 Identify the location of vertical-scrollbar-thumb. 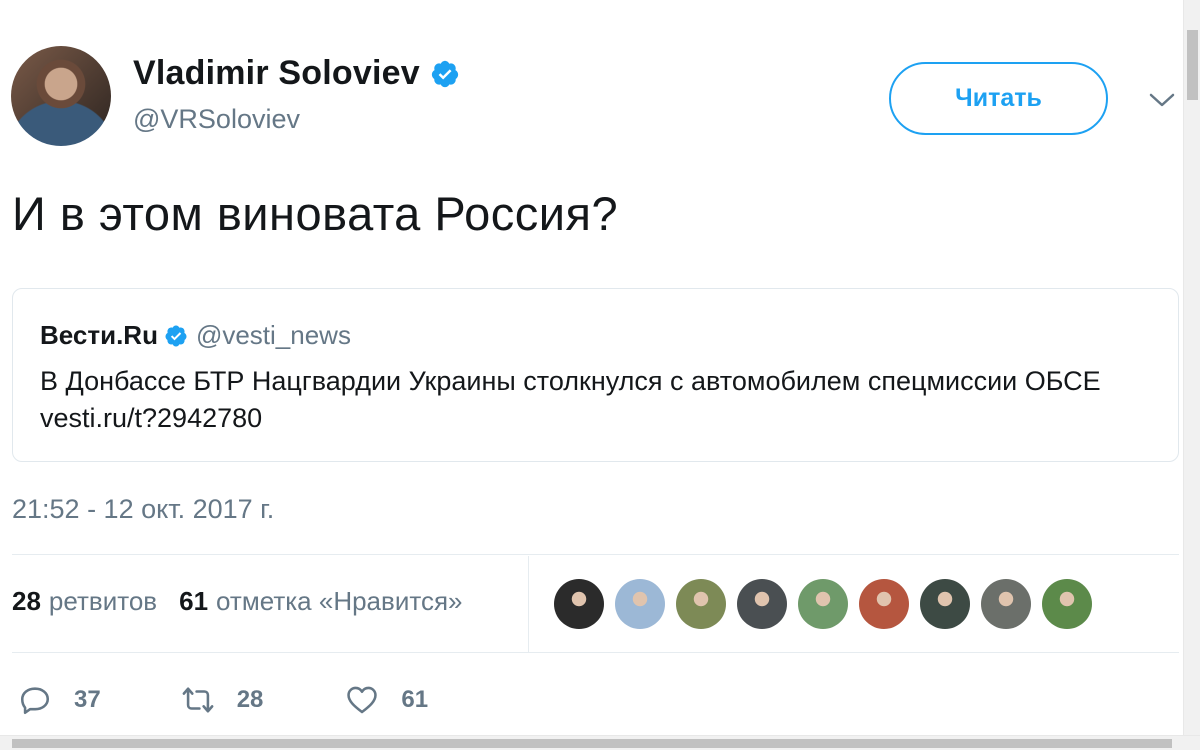
(1192, 65).